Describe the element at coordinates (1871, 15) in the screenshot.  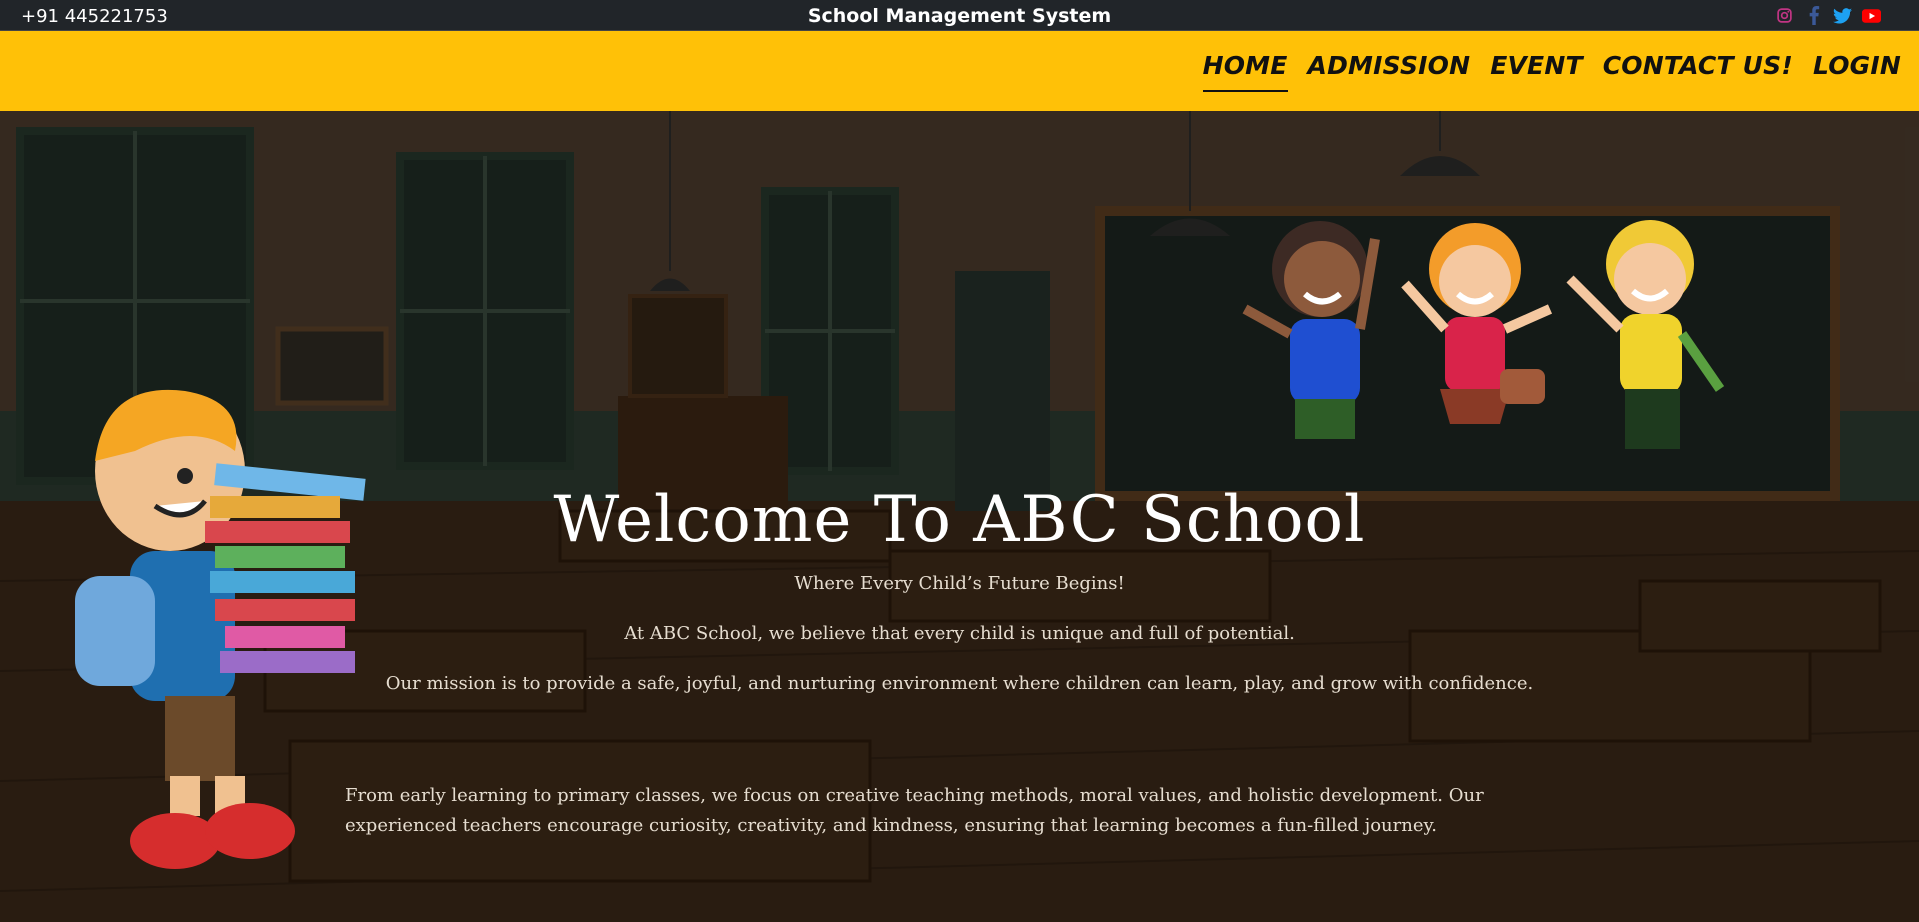
I see `youtube-icon` at that location.